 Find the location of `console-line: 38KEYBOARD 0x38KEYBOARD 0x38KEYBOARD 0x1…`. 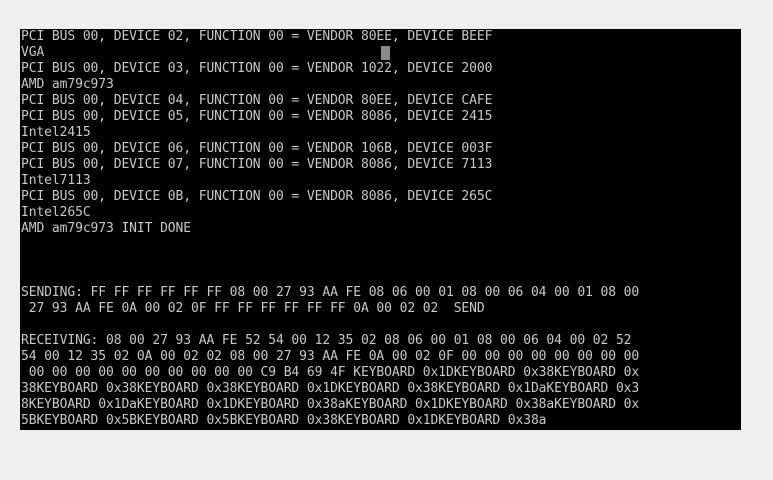

console-line: 38KEYBOARD 0x38KEYBOARD 0x38KEYBOARD 0x1… is located at coordinates (330, 388).